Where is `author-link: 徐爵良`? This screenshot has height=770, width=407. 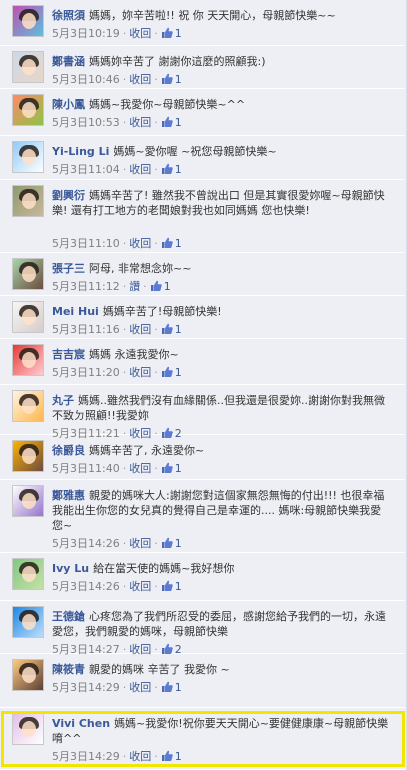
author-link: 徐爵良 is located at coordinates (68, 450).